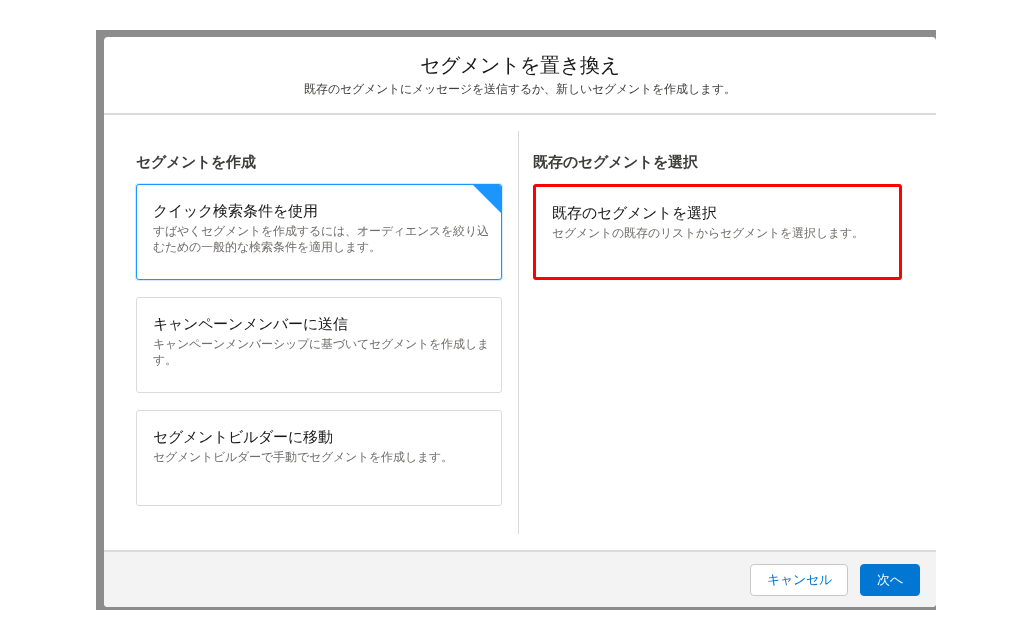 This screenshot has height=643, width=1024. Describe the element at coordinates (708, 232) in the screenshot. I see `card-description: セグメントの既存のリストからセグメントを選択します。` at that location.